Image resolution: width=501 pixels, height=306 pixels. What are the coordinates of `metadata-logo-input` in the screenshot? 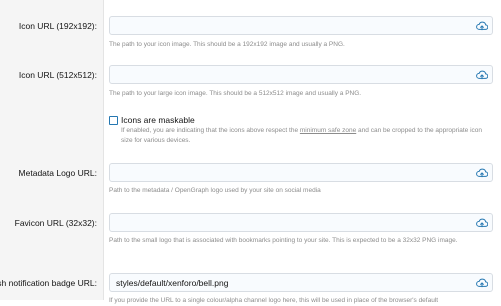 It's located at (301, 172).